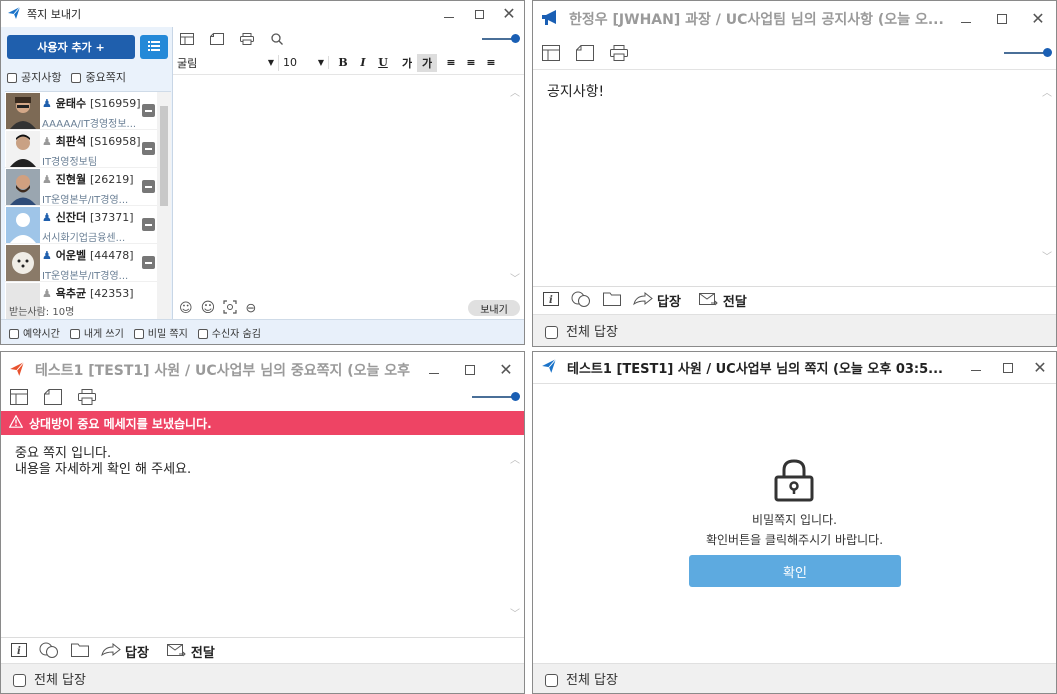  What do you see at coordinates (383, 63) in the screenshot?
I see `underline-button: U` at bounding box center [383, 63].